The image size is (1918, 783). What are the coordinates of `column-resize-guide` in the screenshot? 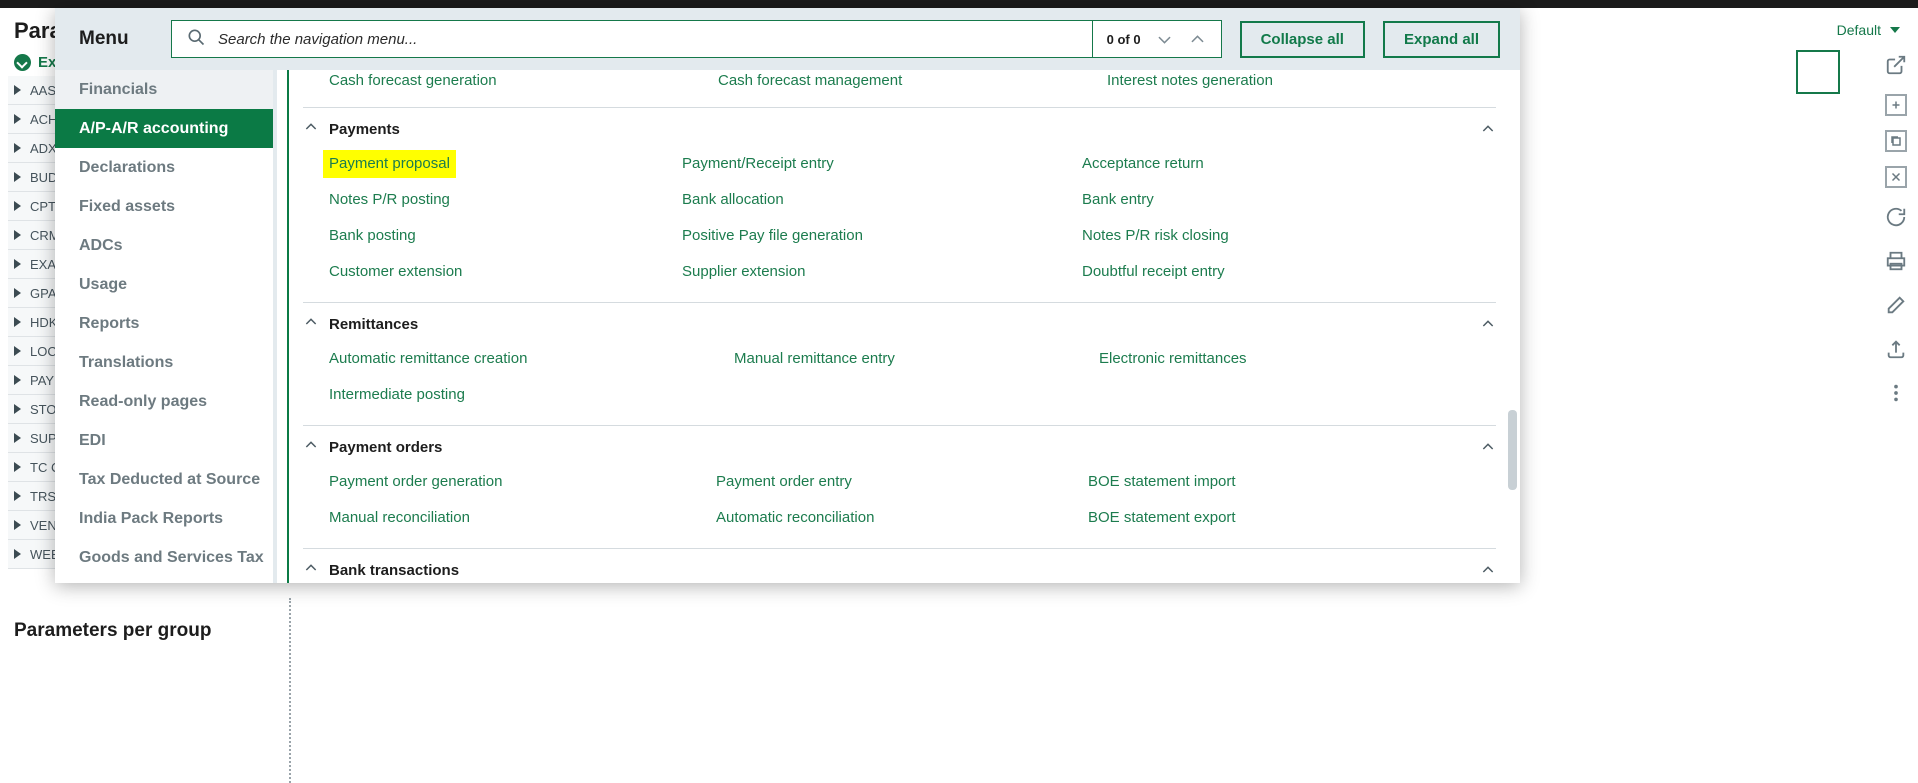 It's located at (290, 690).